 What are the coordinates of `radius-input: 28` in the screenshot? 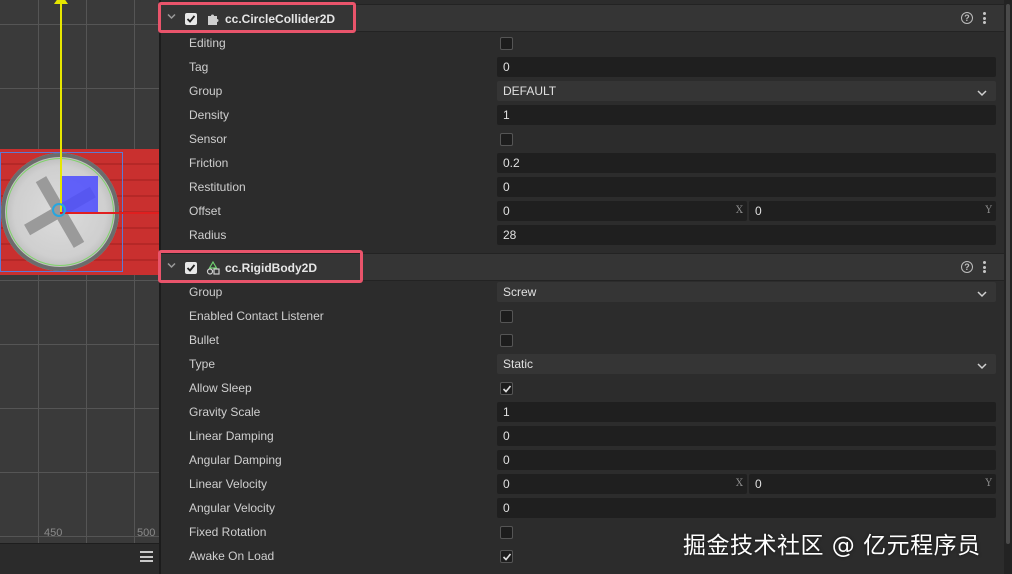 It's located at (746, 235).